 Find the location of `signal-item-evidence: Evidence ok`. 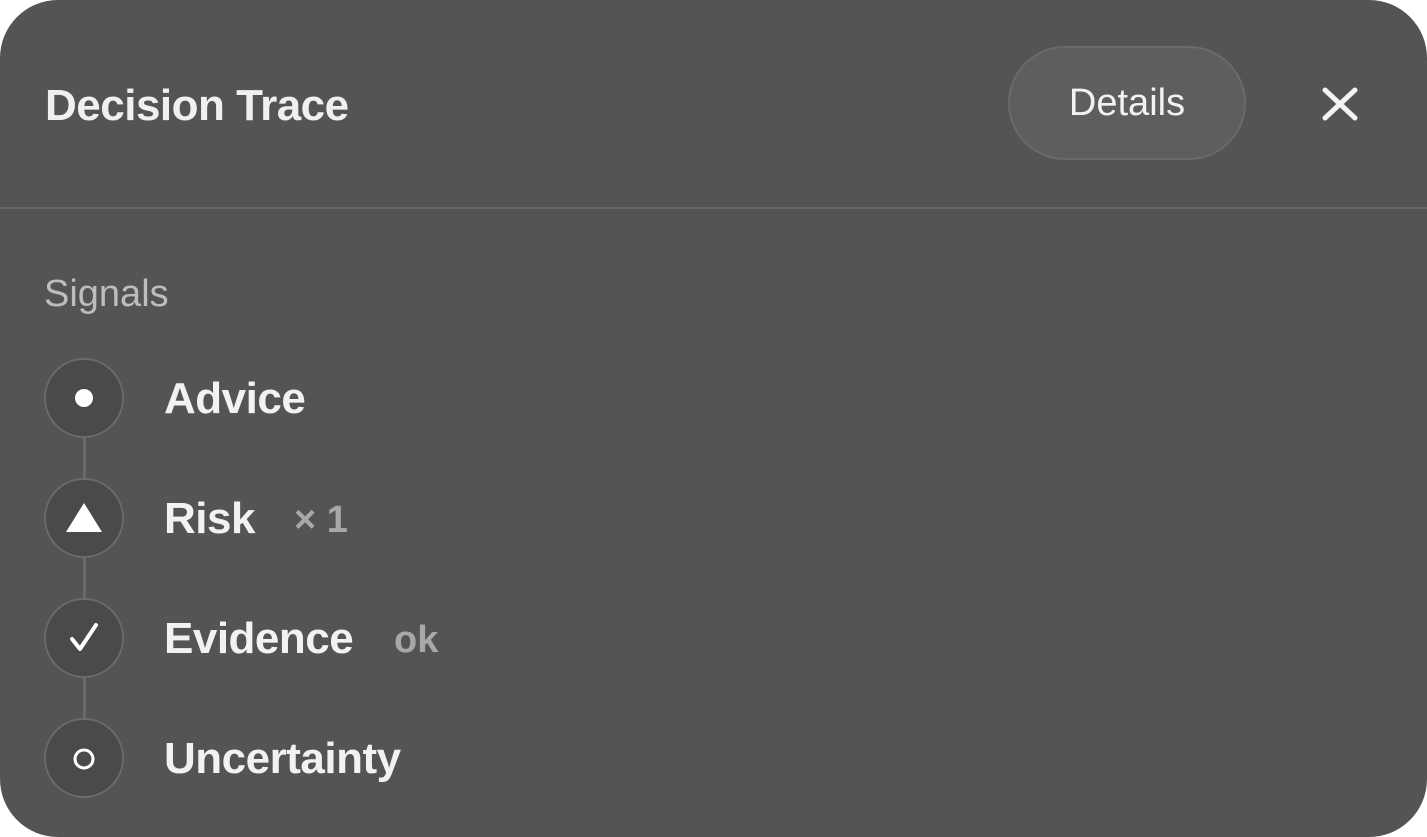

signal-item-evidence: Evidence ok is located at coordinates (394, 638).